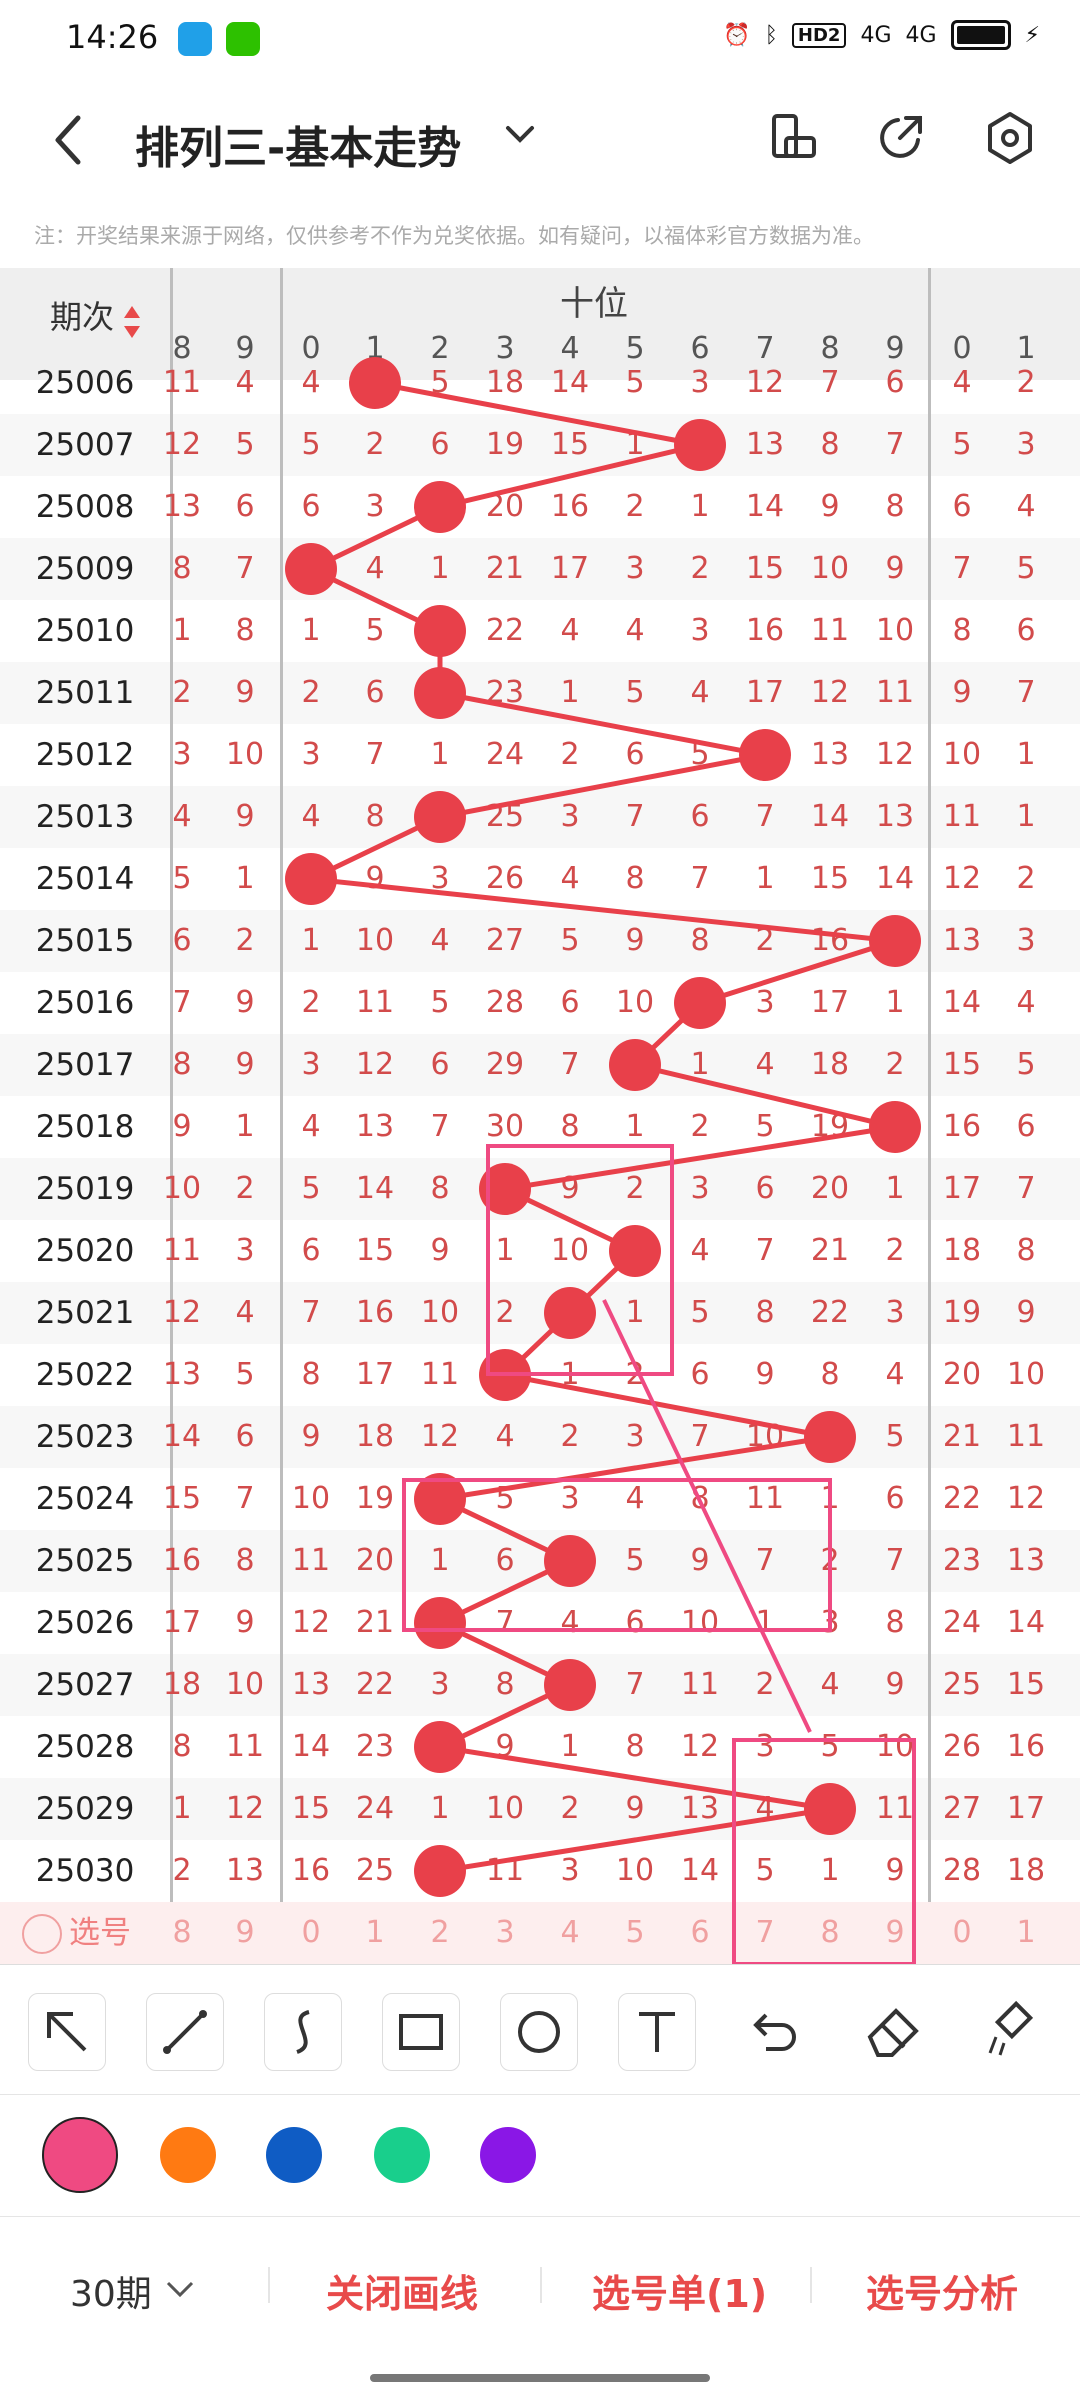  Describe the element at coordinates (80, 2155) in the screenshot. I see `color-swatch-pink` at that location.